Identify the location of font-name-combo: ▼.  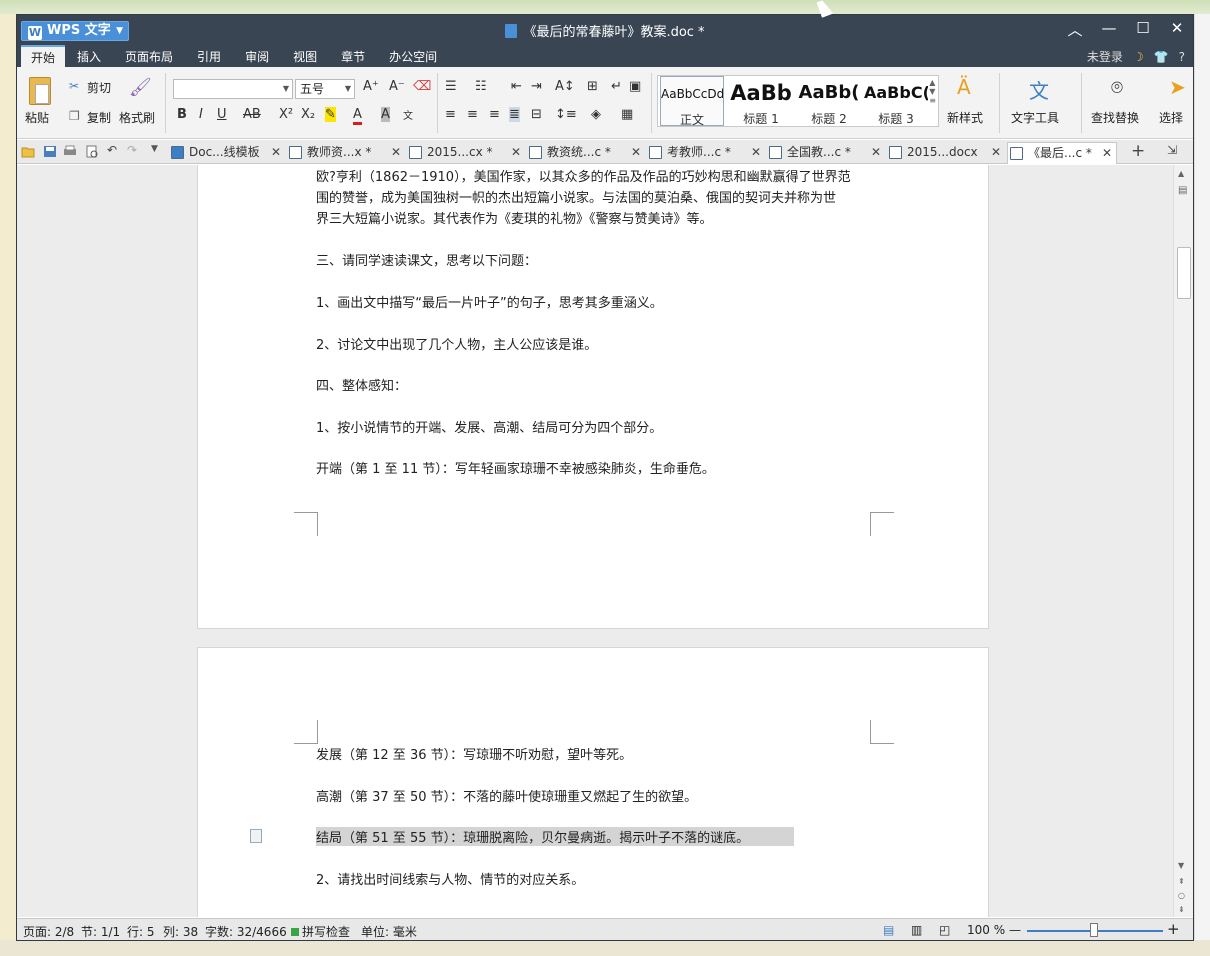
(233, 89).